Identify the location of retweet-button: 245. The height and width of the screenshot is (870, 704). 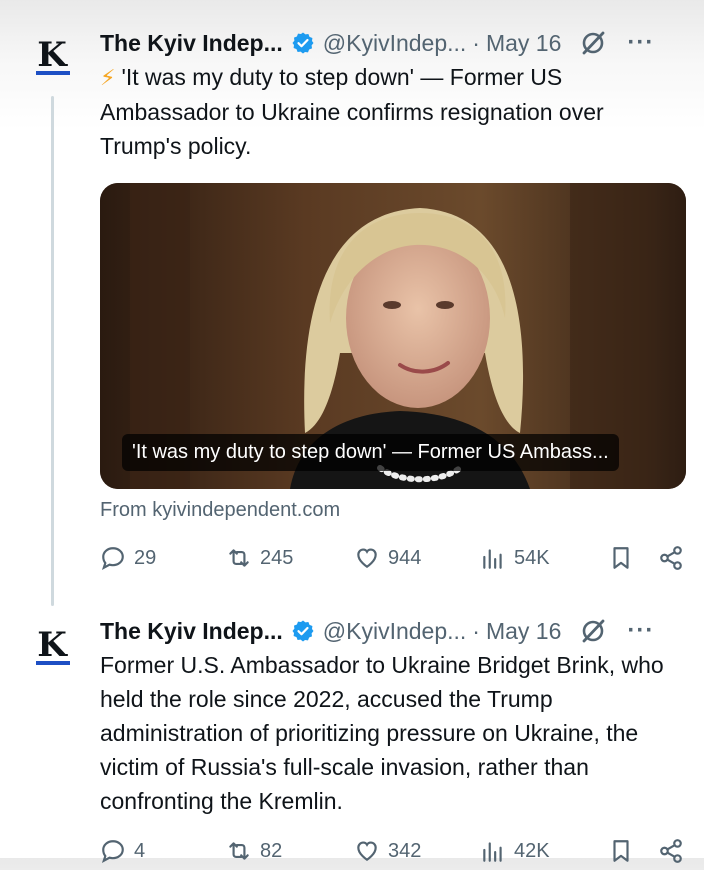
(259, 558).